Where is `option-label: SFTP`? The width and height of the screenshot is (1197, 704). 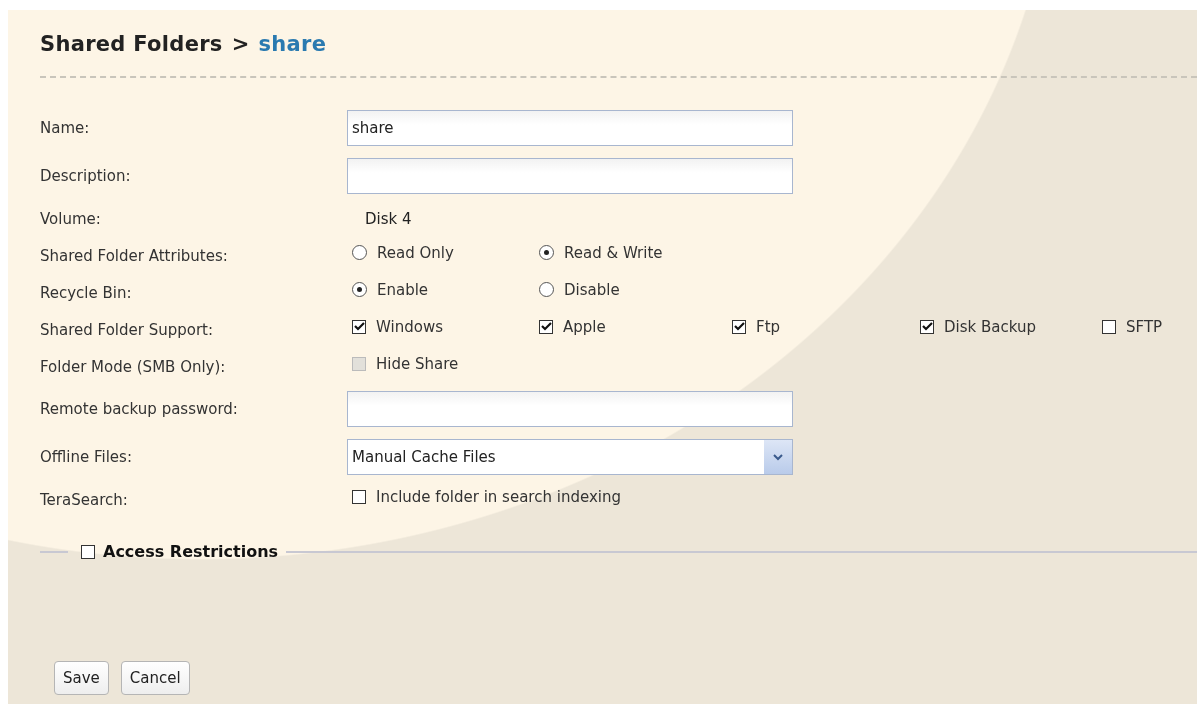
option-label: SFTP is located at coordinates (1144, 326).